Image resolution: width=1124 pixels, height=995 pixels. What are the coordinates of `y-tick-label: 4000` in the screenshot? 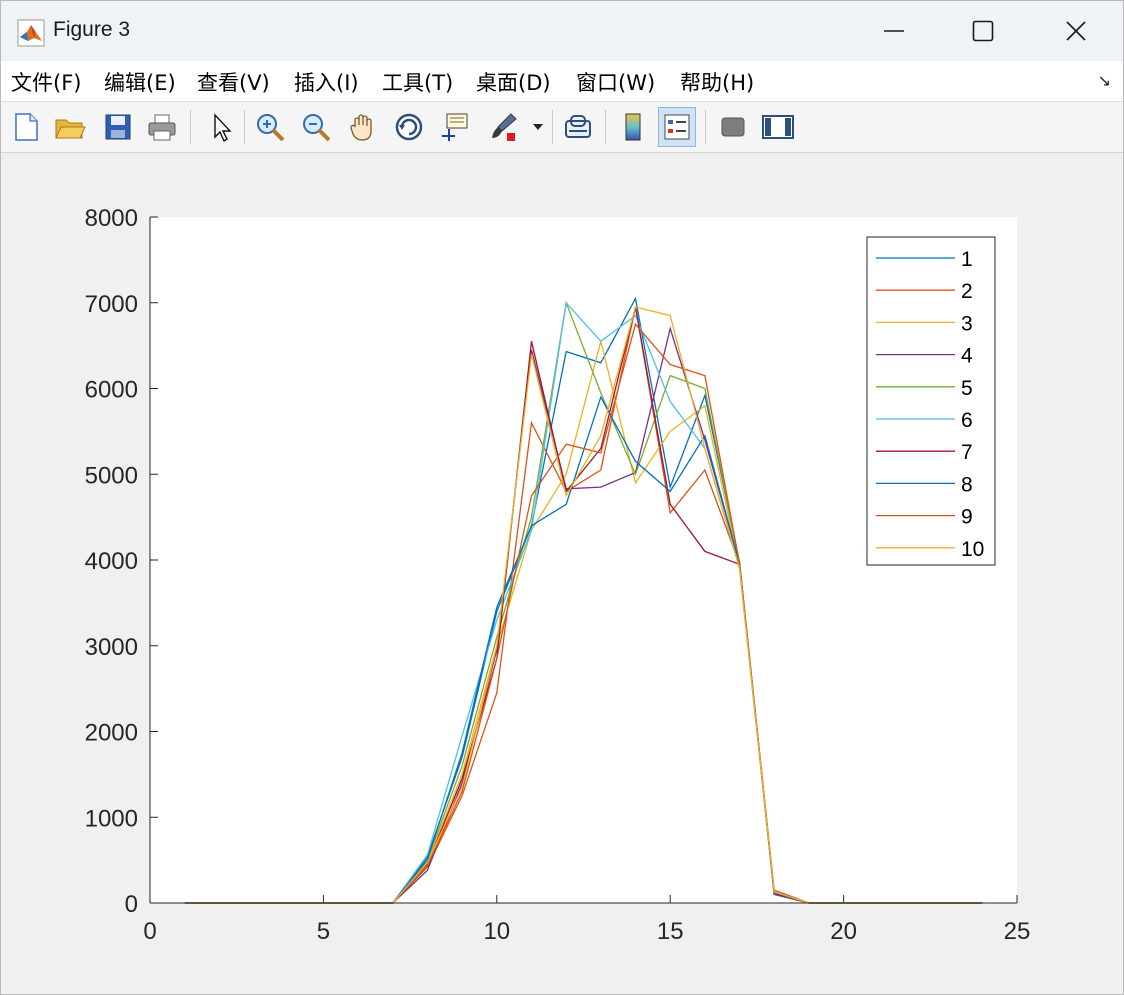 It's located at (111, 561).